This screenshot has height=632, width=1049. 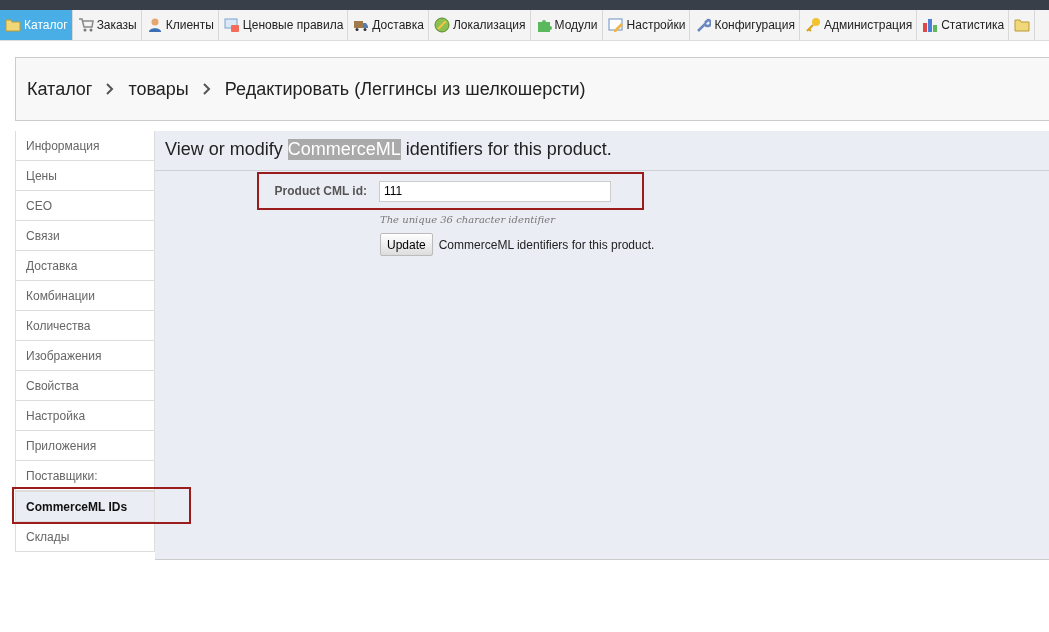 What do you see at coordinates (543, 25) in the screenshot?
I see `puzzle-icon` at bounding box center [543, 25].